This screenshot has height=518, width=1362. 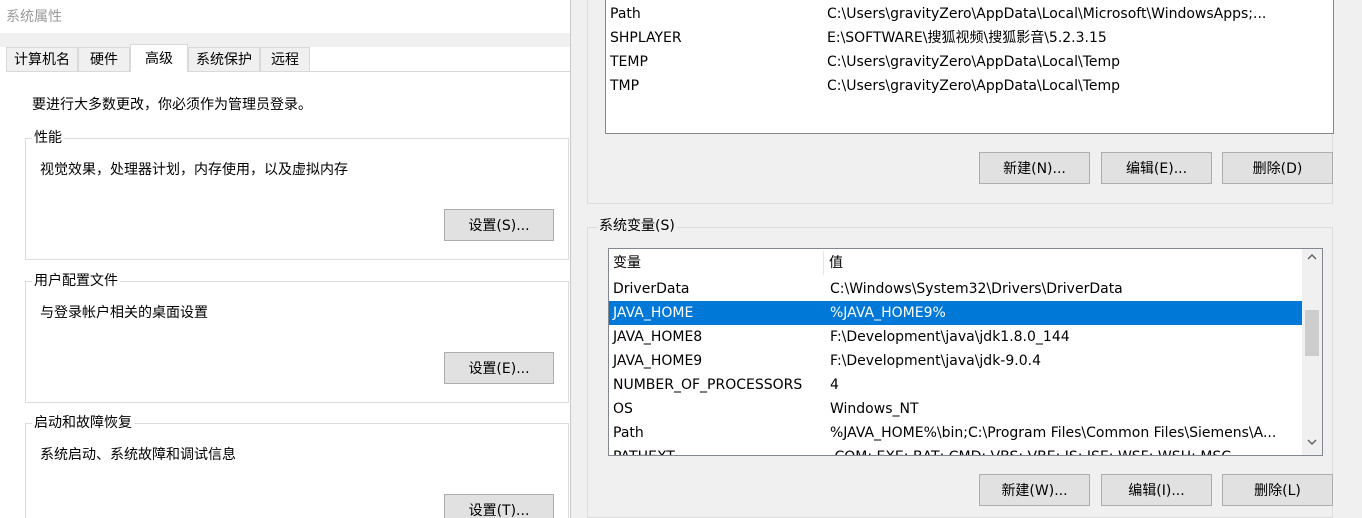 I want to click on column-header-variable: 变量, so click(x=627, y=263).